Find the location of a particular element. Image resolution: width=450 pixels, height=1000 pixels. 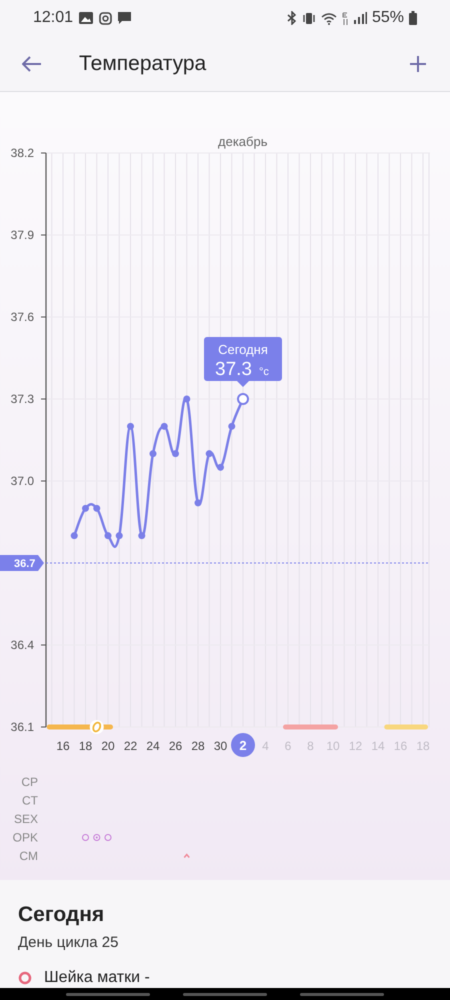

status-time: 12:01 is located at coordinates (53, 18).